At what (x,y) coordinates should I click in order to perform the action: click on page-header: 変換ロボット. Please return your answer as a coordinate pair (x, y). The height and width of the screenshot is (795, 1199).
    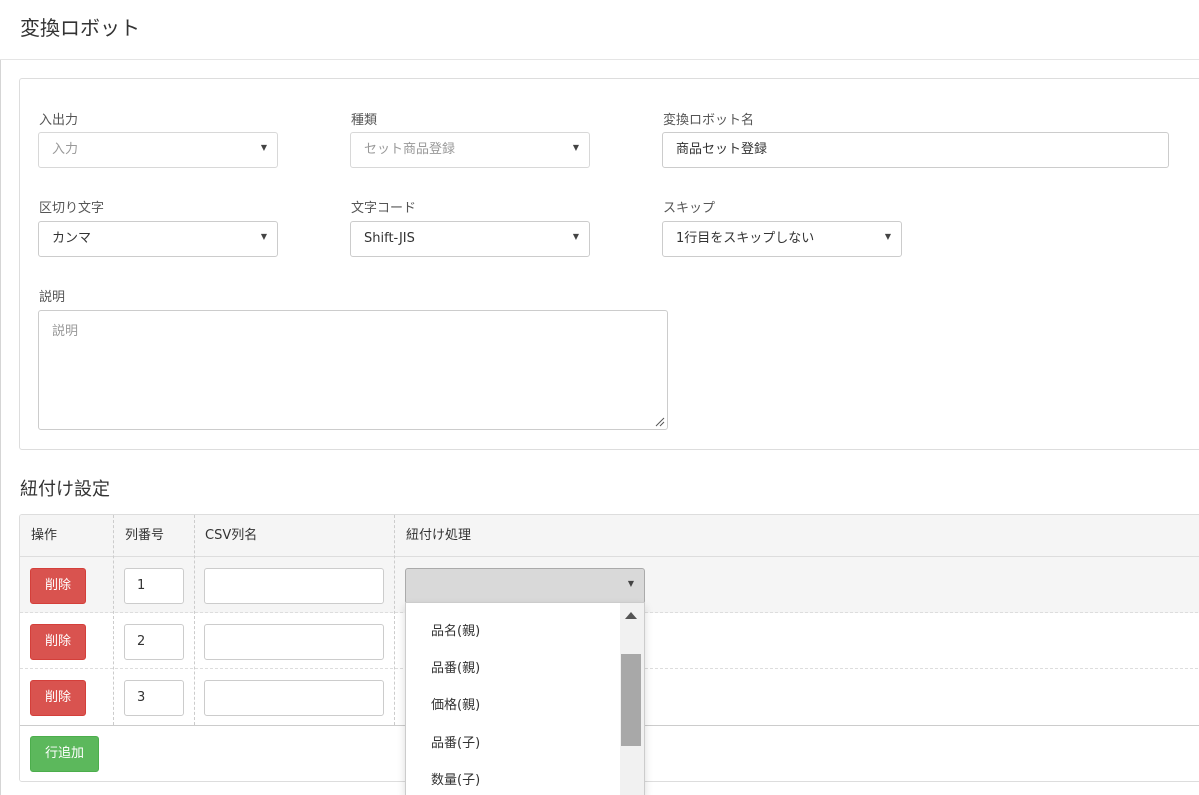
    Looking at the image, I should click on (599, 30).